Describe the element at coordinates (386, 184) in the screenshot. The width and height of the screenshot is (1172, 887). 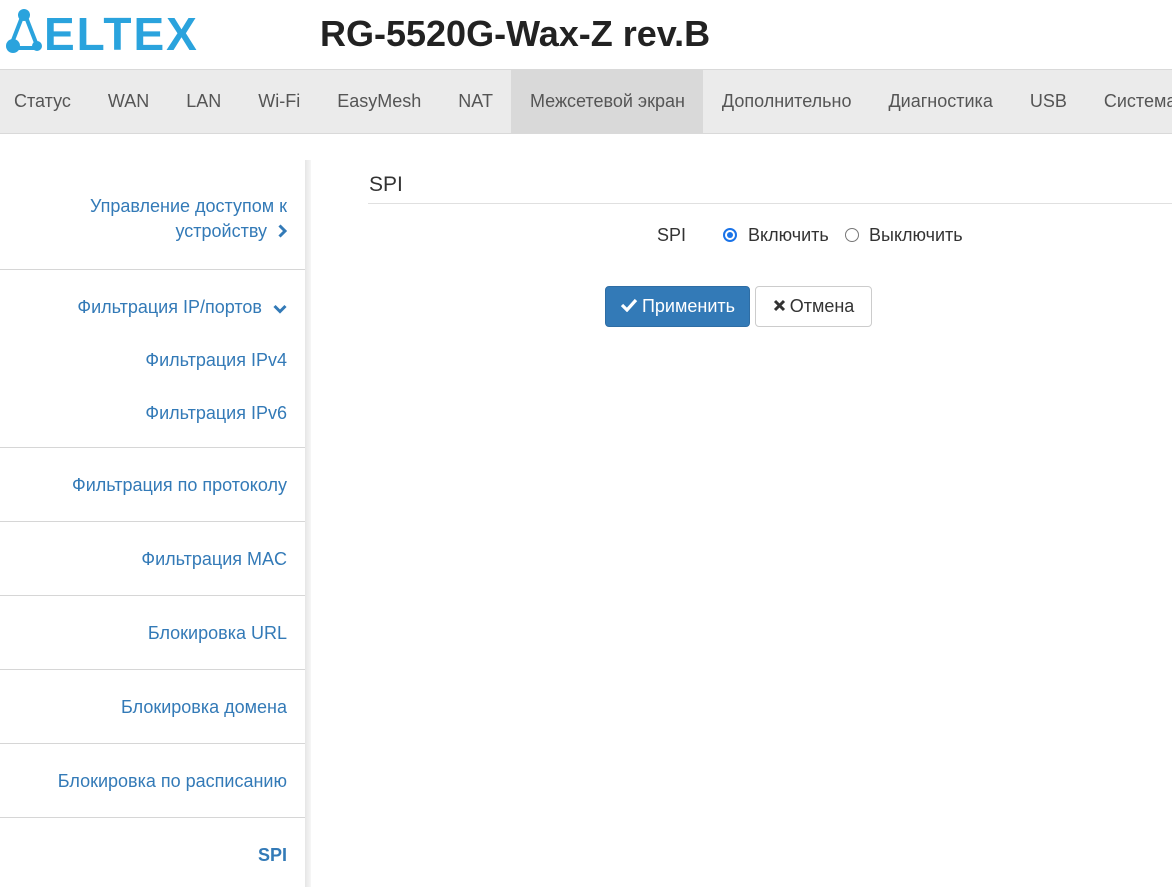
I see `section-title: SPI` at that location.